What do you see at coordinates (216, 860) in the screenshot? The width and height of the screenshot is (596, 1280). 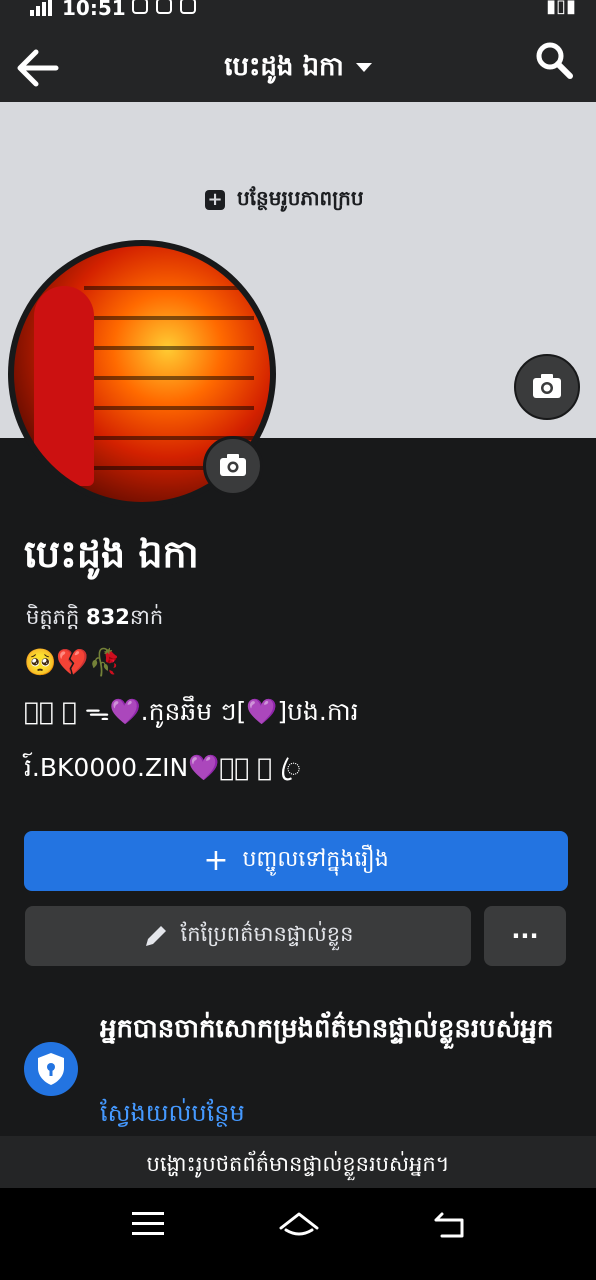 I see `plus-icon: +` at bounding box center [216, 860].